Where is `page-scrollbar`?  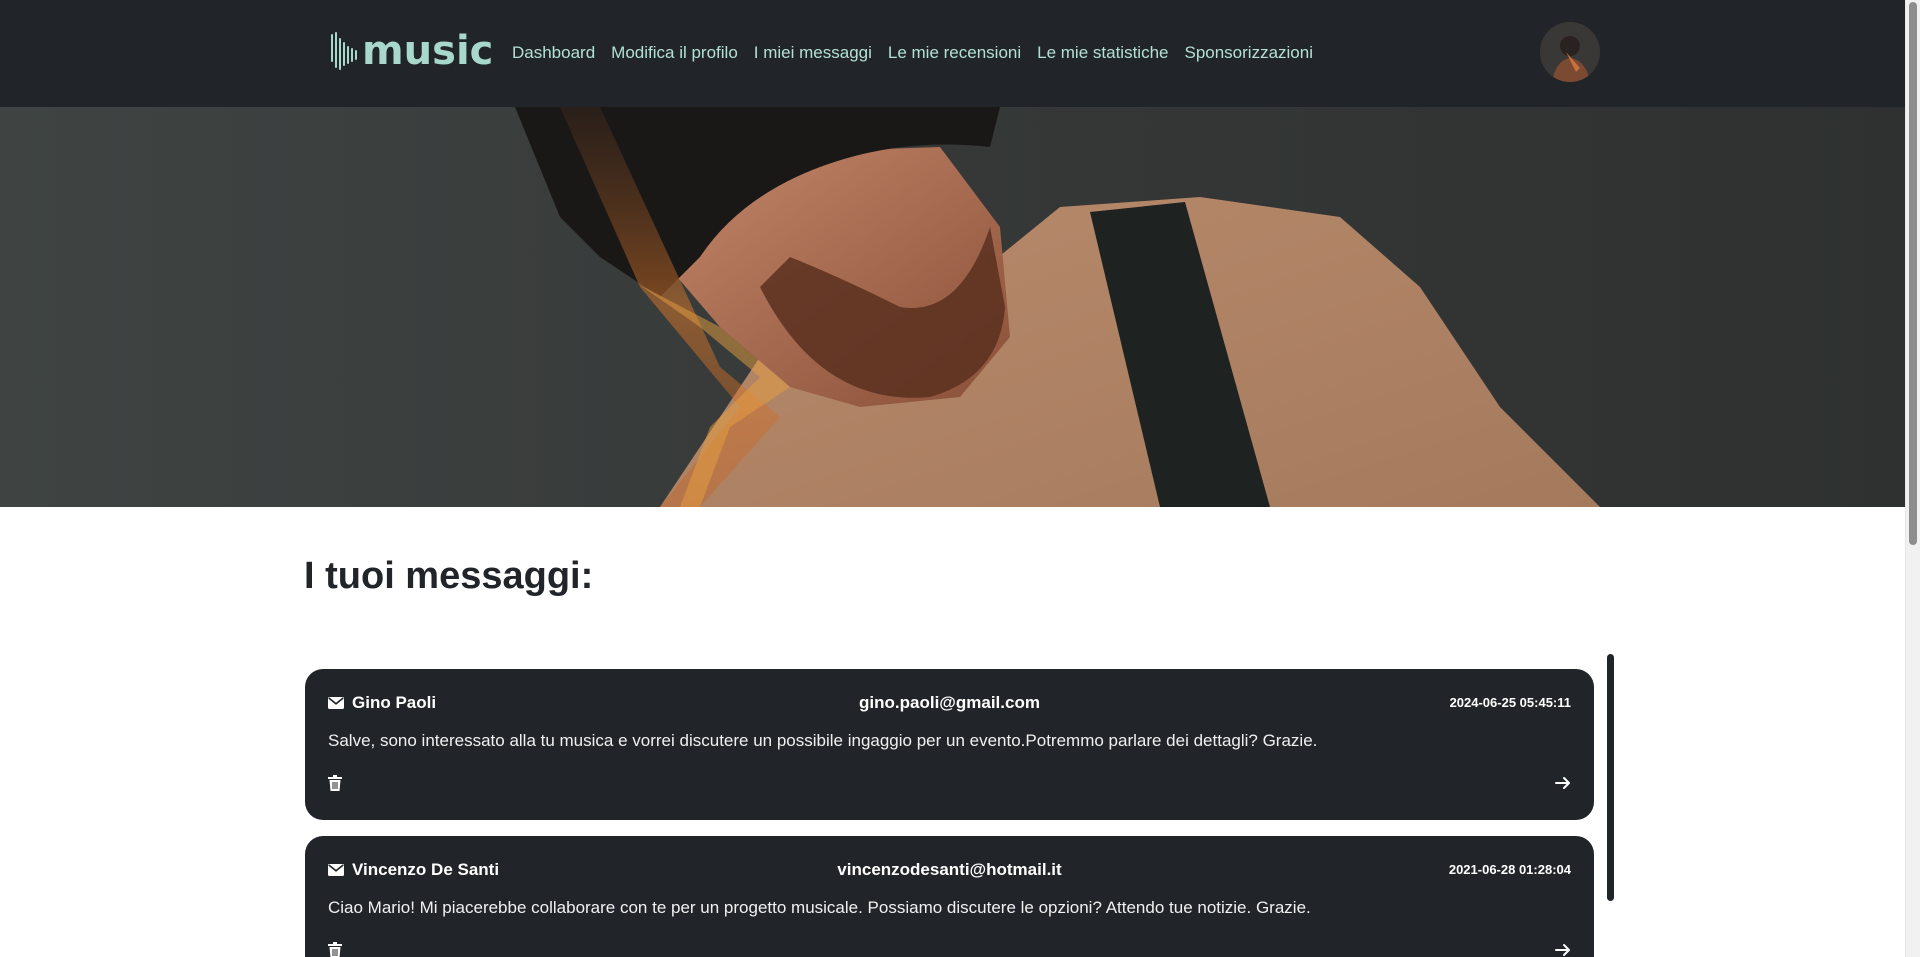 page-scrollbar is located at coordinates (1912, 478).